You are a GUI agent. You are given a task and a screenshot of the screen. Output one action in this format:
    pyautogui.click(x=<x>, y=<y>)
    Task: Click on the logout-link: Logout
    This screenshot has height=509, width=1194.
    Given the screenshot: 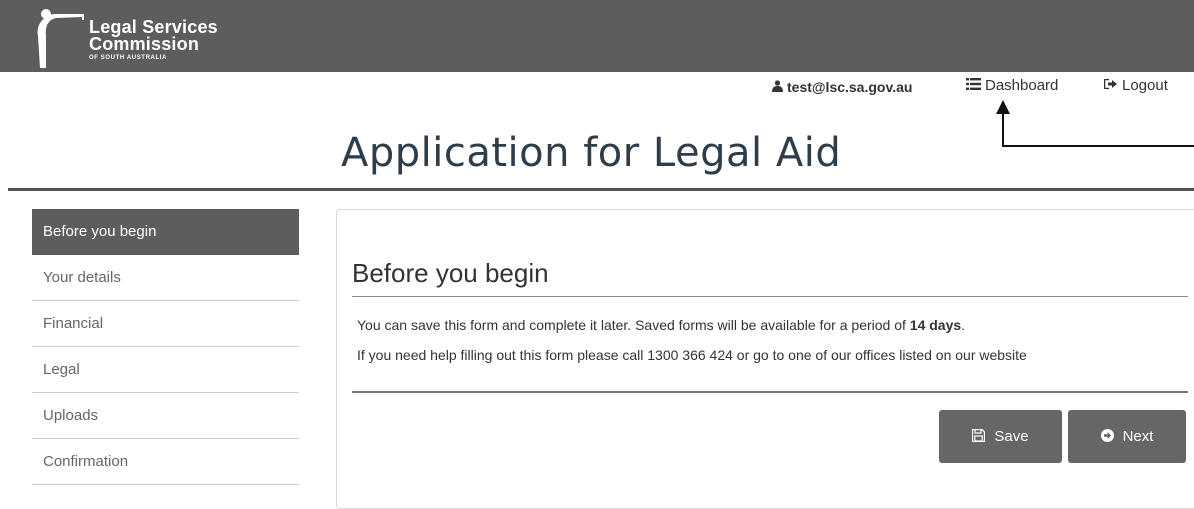 What is the action you would take?
    pyautogui.click(x=1135, y=85)
    